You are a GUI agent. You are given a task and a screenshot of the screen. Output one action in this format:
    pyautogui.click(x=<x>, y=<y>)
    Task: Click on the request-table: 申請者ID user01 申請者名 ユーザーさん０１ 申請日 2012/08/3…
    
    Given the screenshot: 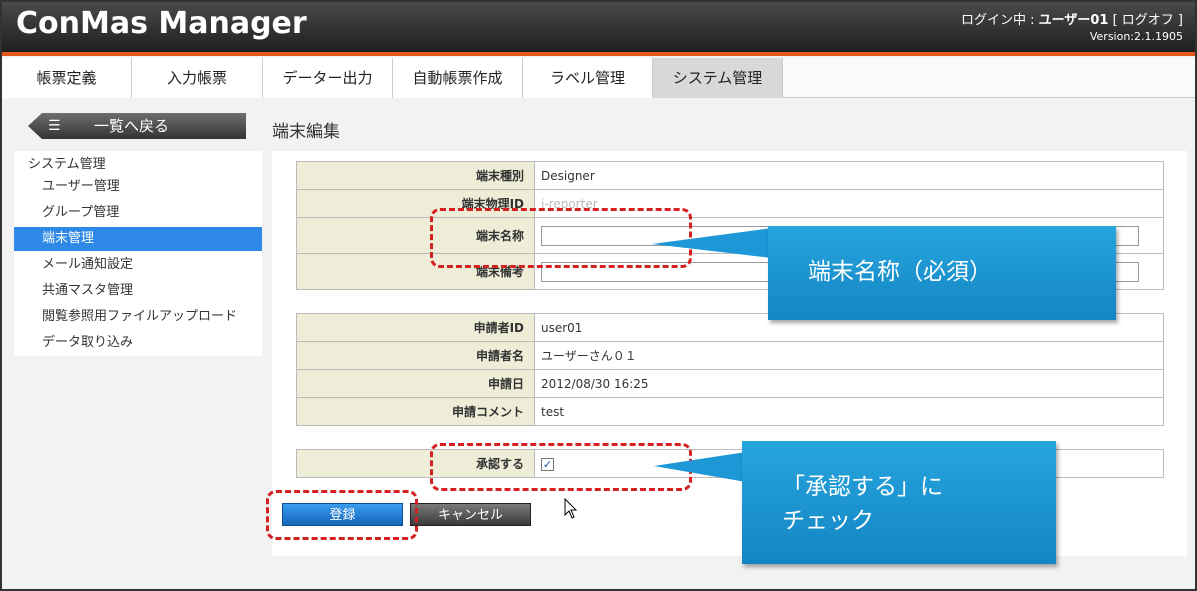 What is the action you would take?
    pyautogui.click(x=730, y=369)
    